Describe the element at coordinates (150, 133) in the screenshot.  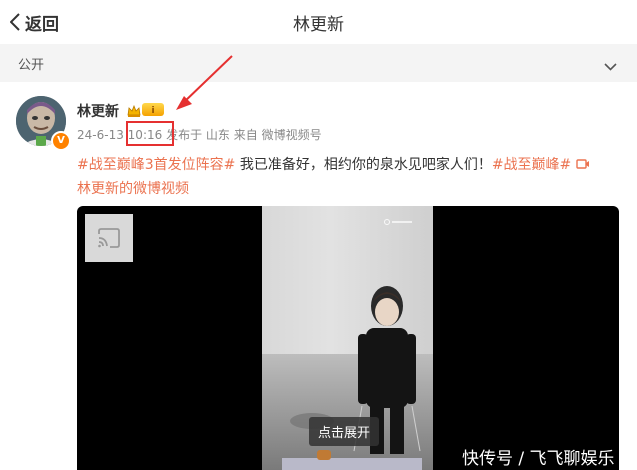
I see `annotation-highlight-box` at that location.